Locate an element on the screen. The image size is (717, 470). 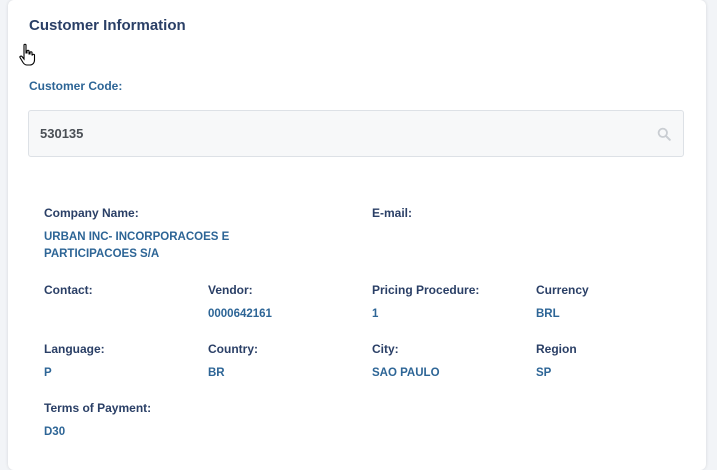
city-label: City: is located at coordinates (385, 349).